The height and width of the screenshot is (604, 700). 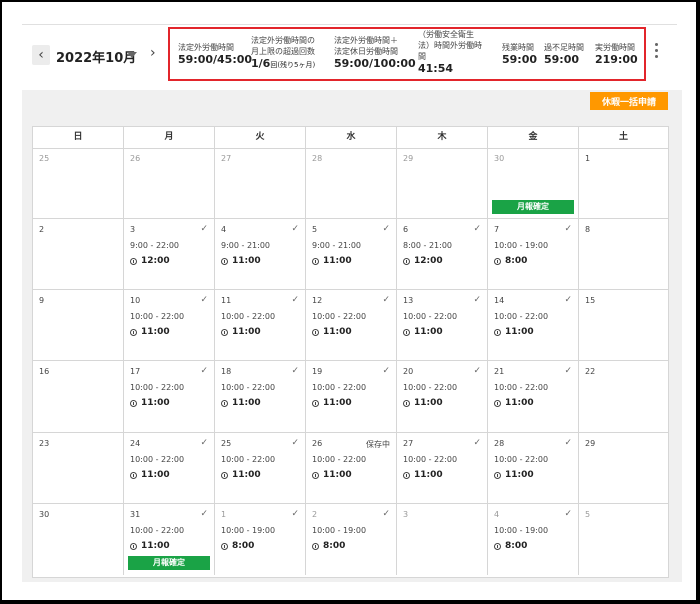 I want to click on calendar-day-cell: 11 ✓ 10:00 - 22:00 11:00, so click(x=260, y=325).